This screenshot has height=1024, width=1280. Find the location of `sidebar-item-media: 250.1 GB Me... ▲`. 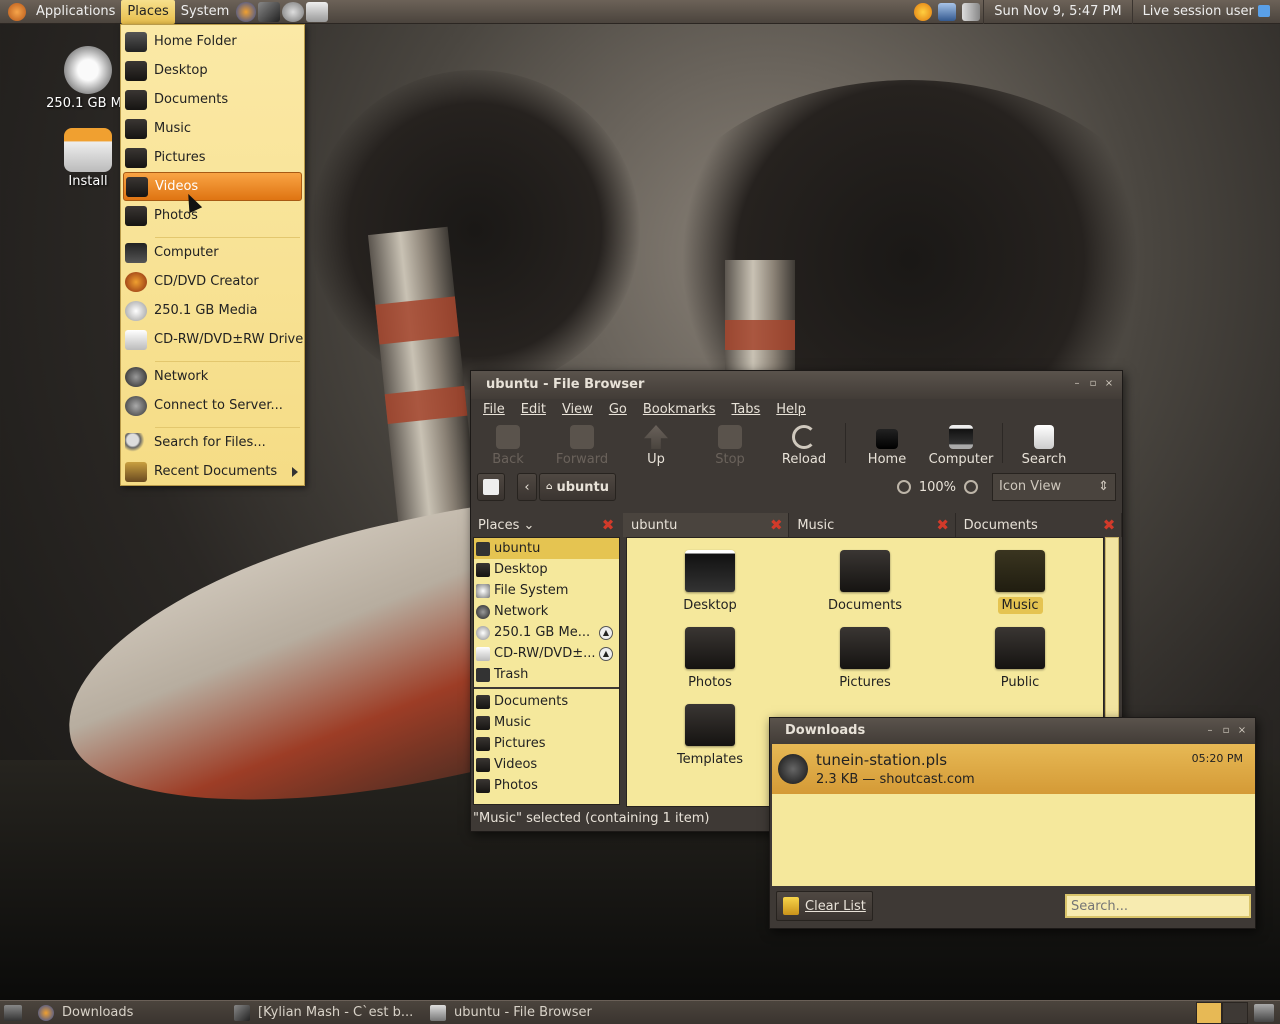

sidebar-item-media: 250.1 GB Me... ▲ is located at coordinates (546, 632).